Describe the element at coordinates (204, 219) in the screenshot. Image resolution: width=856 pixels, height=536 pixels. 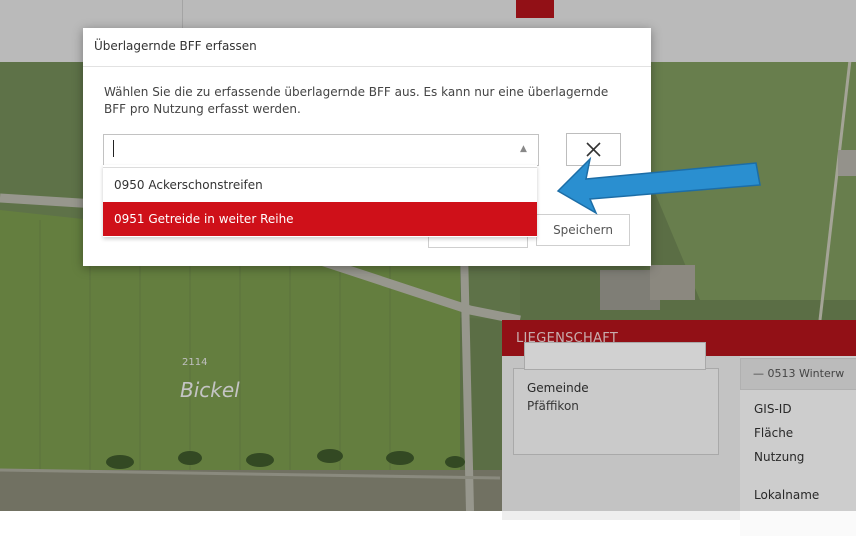
I see `option-label: 0951 Getreide in weiter Reihe` at that location.